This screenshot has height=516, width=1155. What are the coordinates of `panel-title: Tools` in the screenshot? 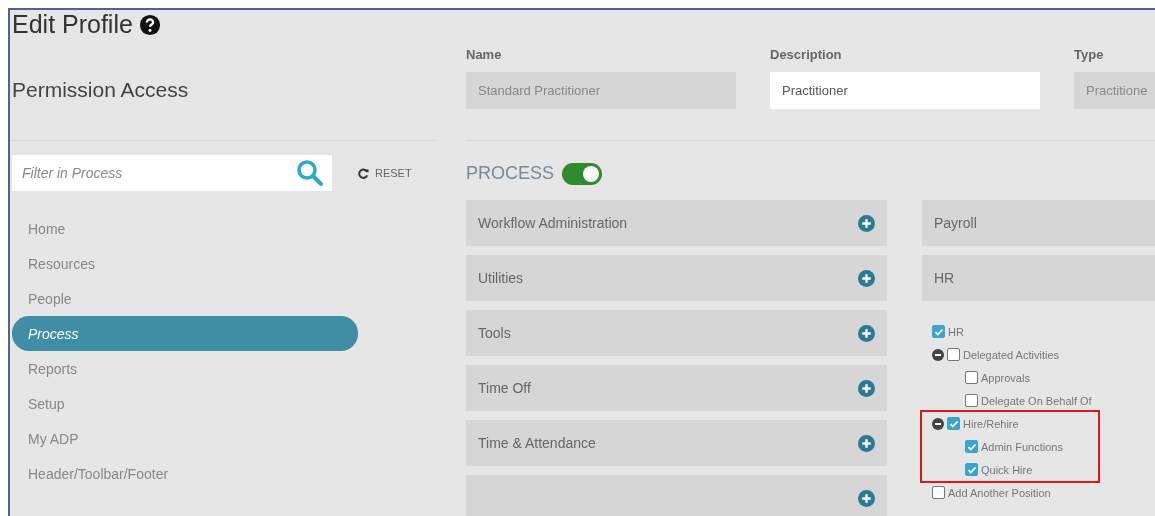 It's located at (494, 333).